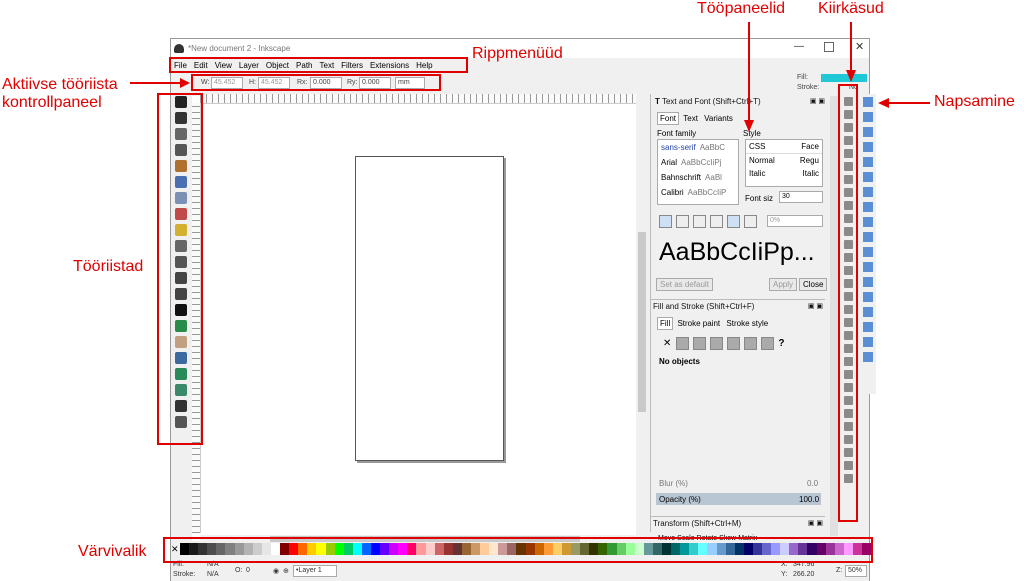 The width and height of the screenshot is (1024, 581). What do you see at coordinates (813, 284) in the screenshot?
I see `close-button: Close` at bounding box center [813, 284].